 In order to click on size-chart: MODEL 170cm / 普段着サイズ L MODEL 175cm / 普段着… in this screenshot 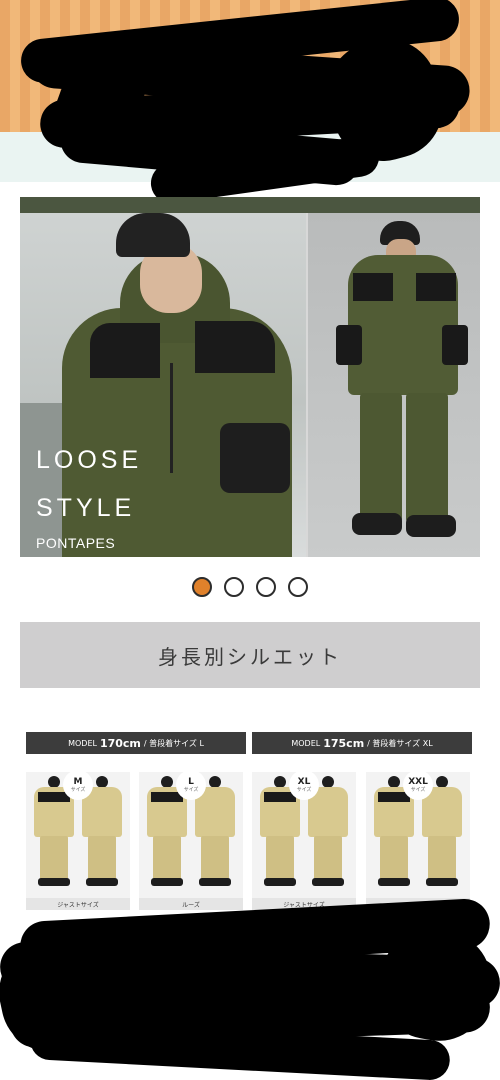, I will do `click(249, 822)`.